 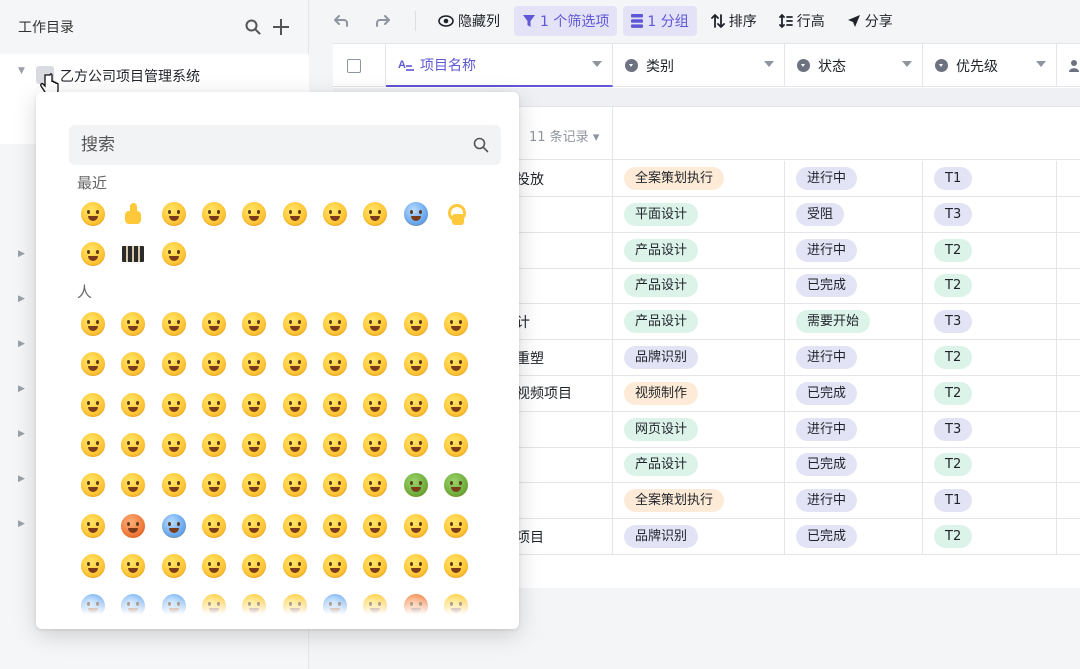 What do you see at coordinates (335, 364) in the screenshot?
I see `kissing-face-icon` at bounding box center [335, 364].